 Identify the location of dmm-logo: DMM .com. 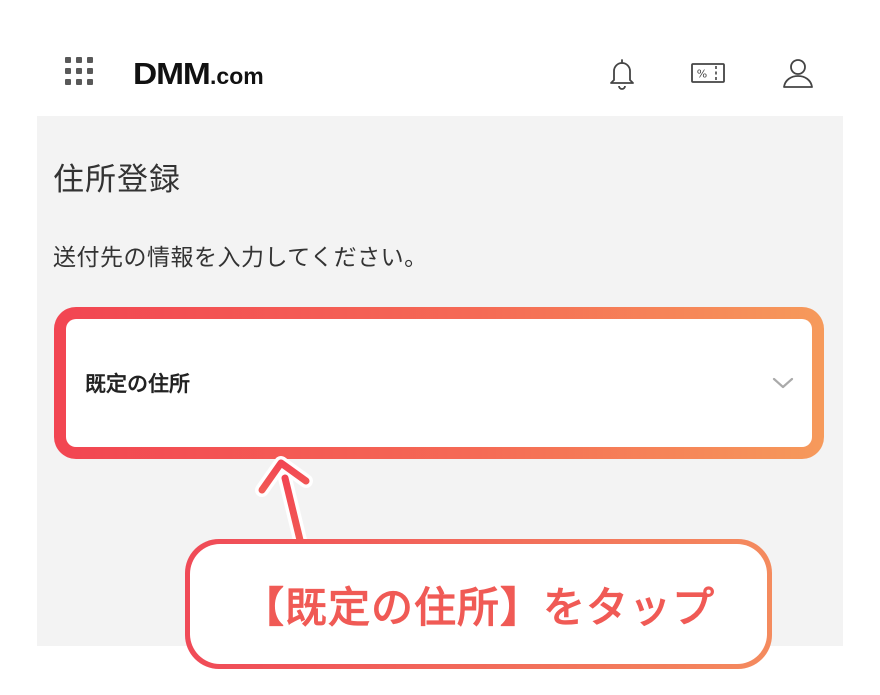
(198, 74).